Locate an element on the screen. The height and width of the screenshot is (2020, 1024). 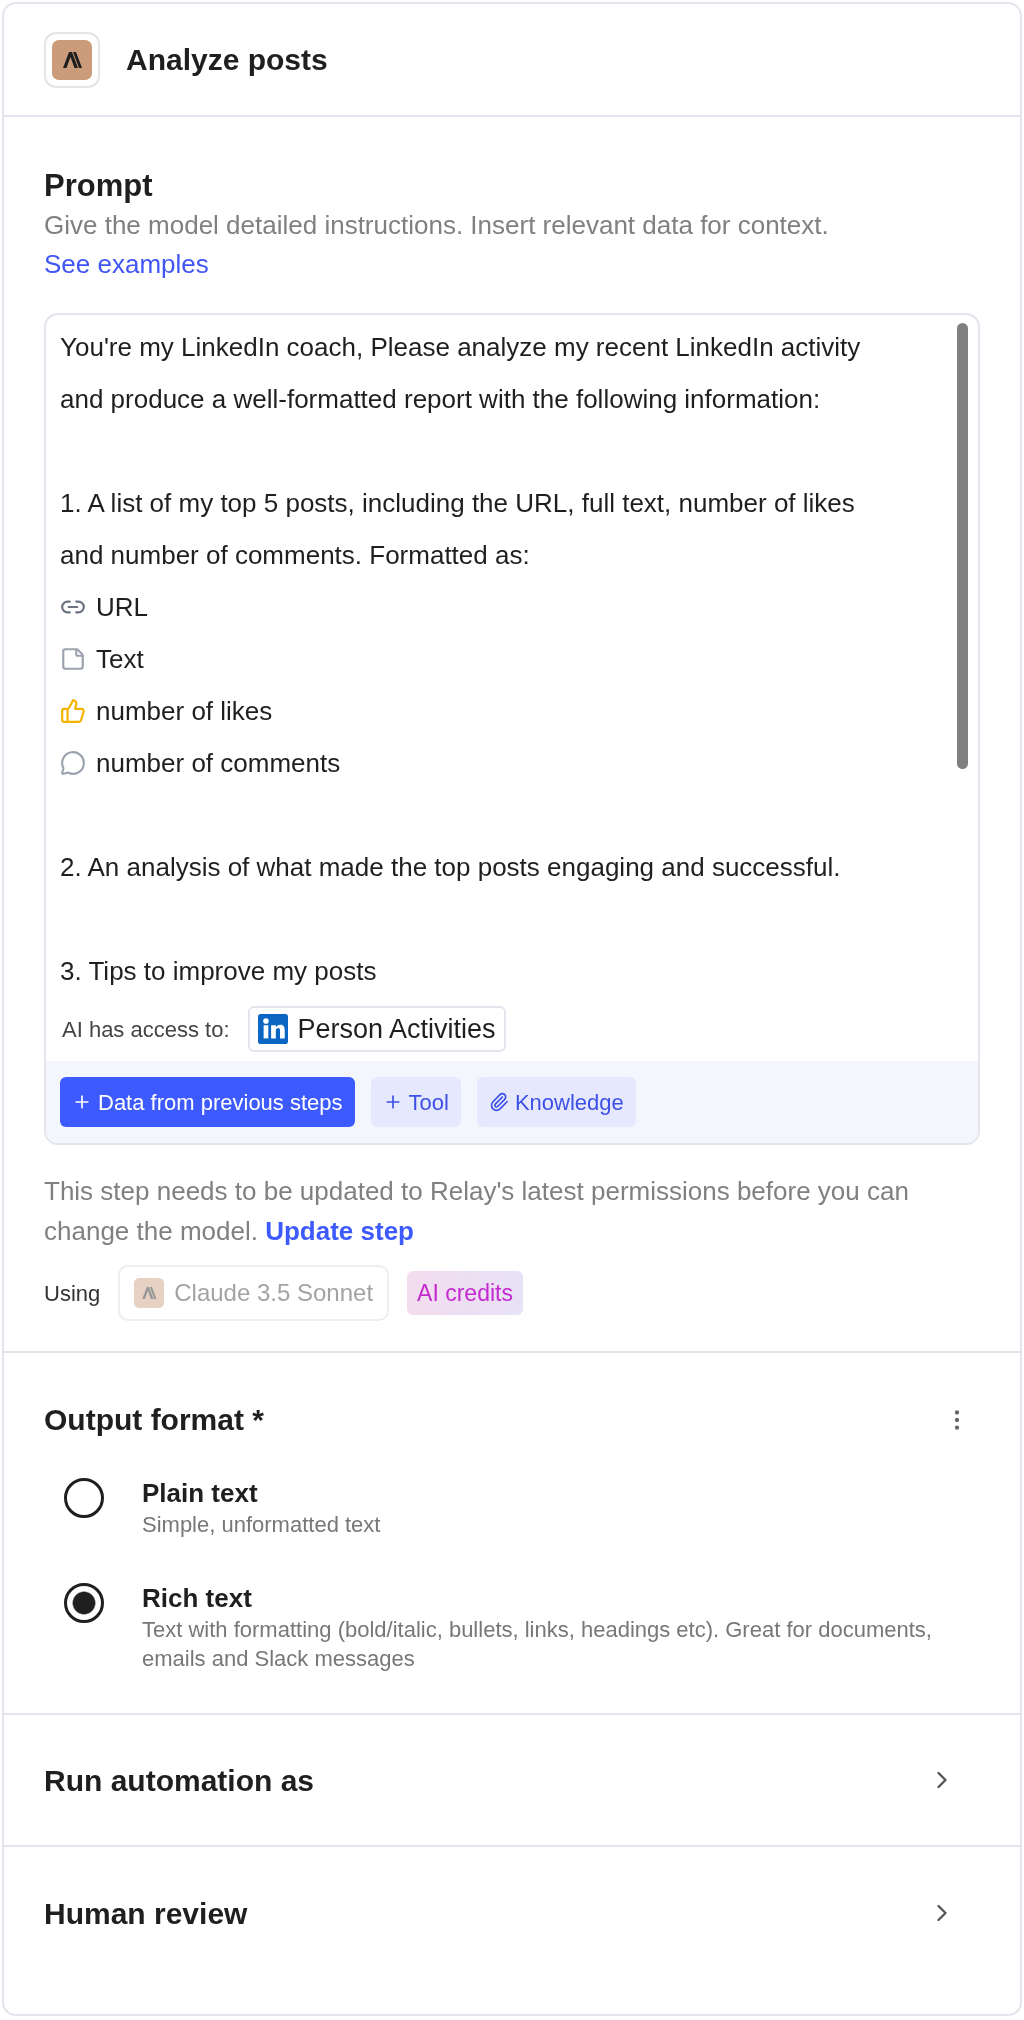
prompt-line: 1. A list of my top 5 posts, including the URL, full text, number of likes is located at coordinates (457, 503).